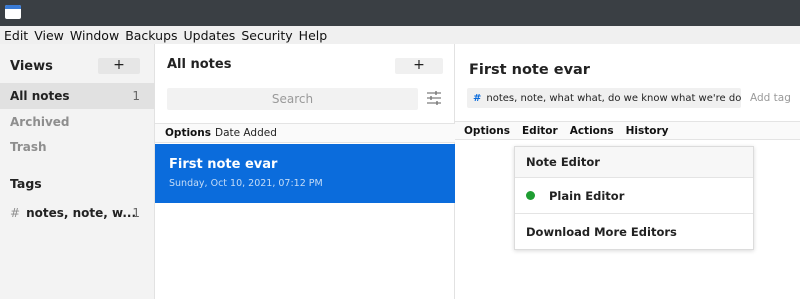 The image size is (800, 299). I want to click on menu-edit: Edit, so click(16, 35).